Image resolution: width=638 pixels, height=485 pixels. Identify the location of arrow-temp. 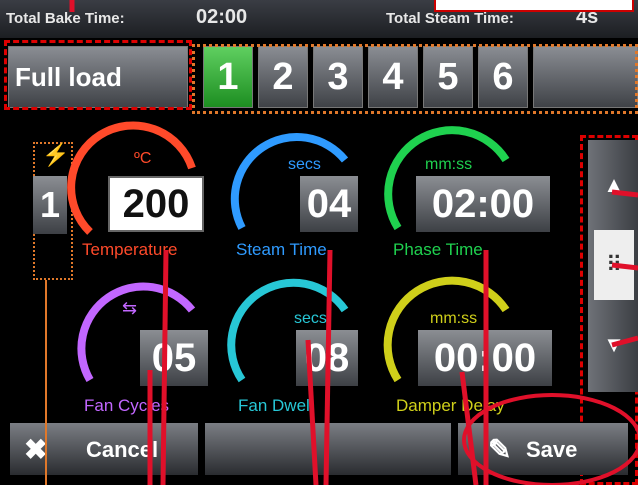
(164, 367).